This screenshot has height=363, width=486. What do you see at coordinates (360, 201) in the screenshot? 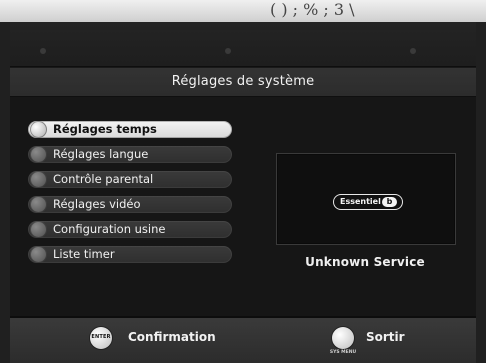
I see `brand-text: Essentiel` at bounding box center [360, 201].